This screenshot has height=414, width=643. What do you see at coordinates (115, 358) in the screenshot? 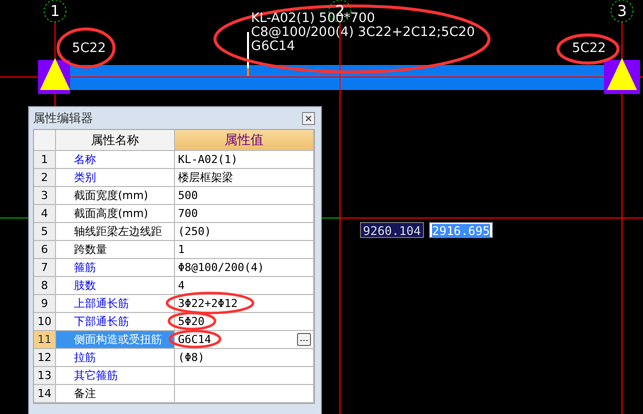
I see `property-name: 拉筋` at bounding box center [115, 358].